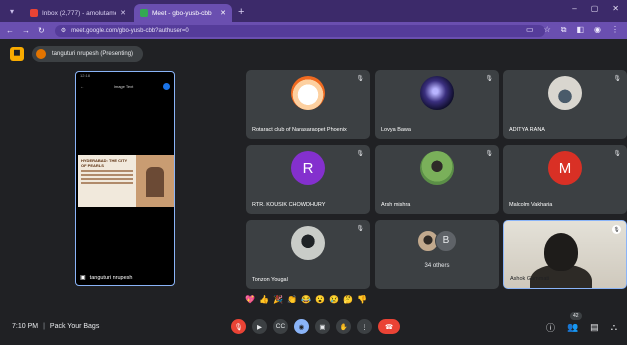  I want to click on new-tab-icon: +, so click(241, 12).